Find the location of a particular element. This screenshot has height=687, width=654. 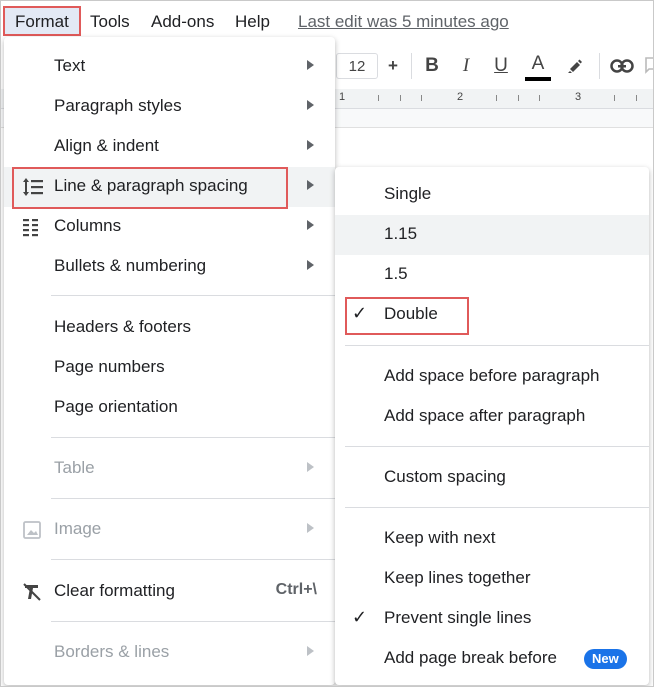

menu-item-image: Image is located at coordinates (169, 530).